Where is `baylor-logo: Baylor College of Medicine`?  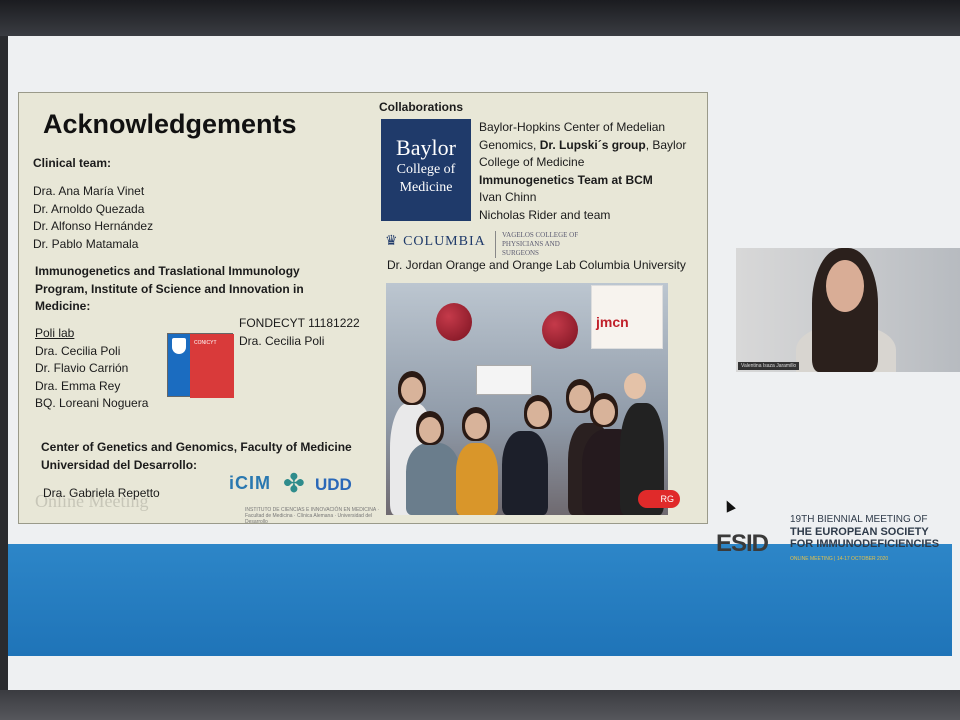
baylor-logo: Baylor College of Medicine is located at coordinates (426, 170).